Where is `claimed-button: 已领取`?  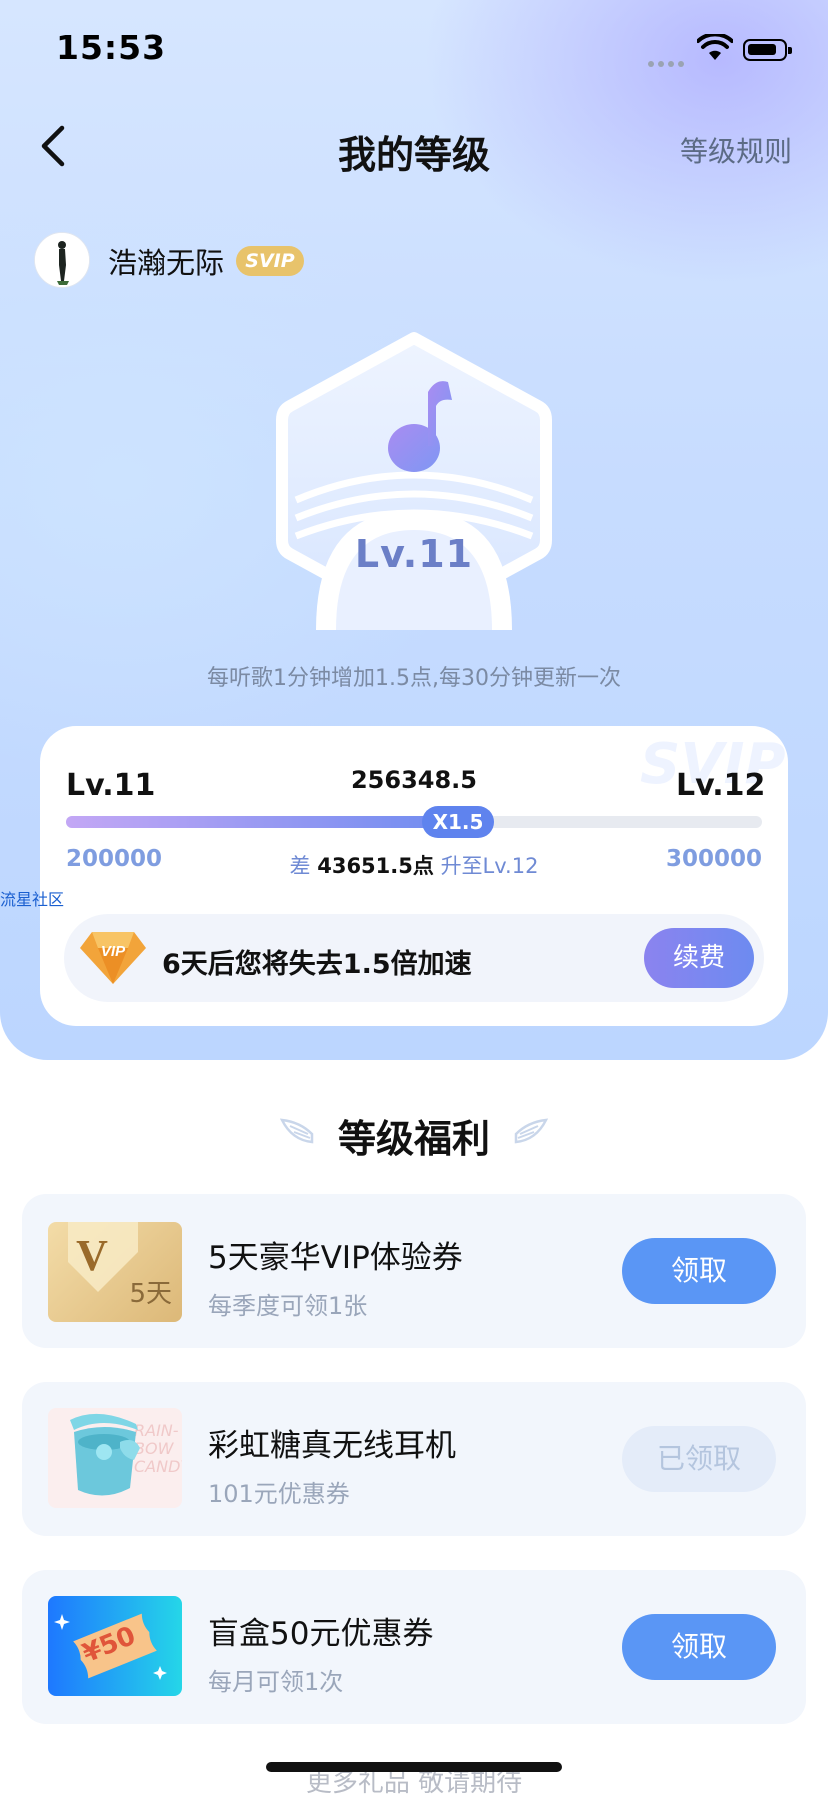
claimed-button: 已领取 is located at coordinates (699, 1459).